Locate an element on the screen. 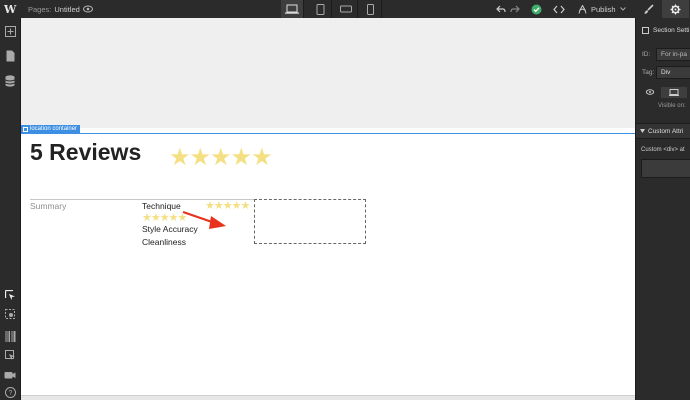  cms-database-icon is located at coordinates (10, 81).